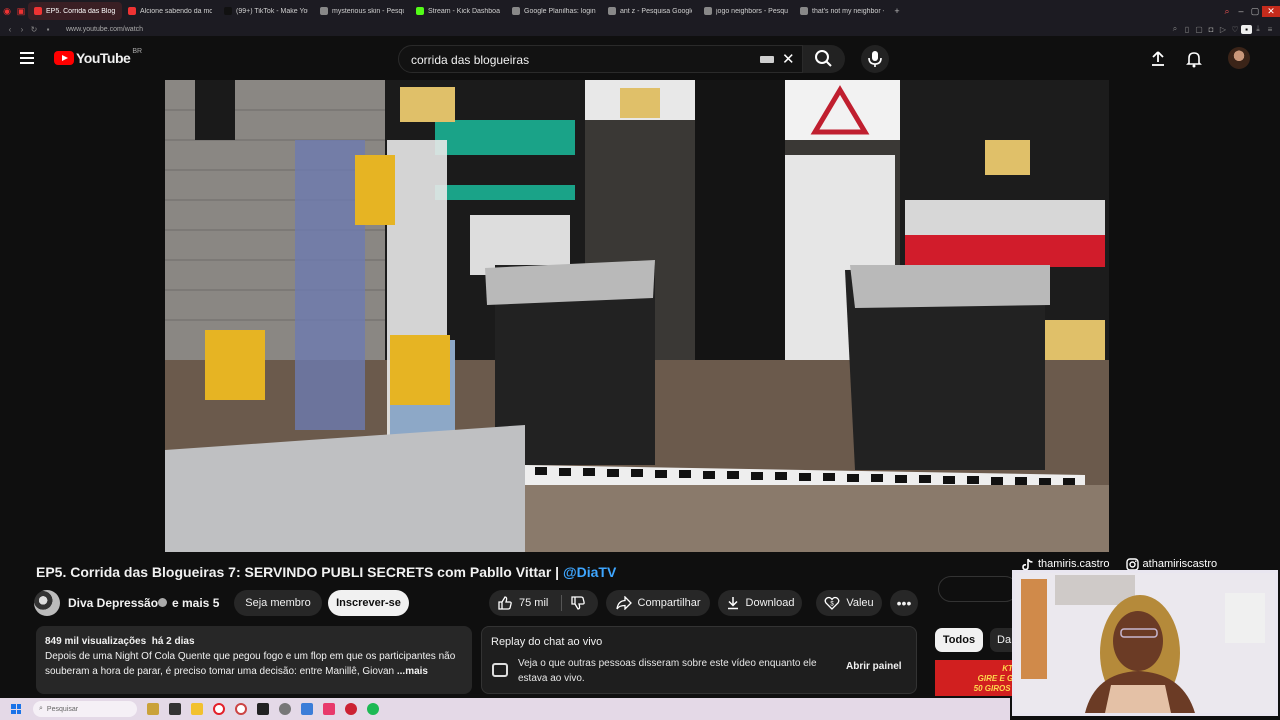 The height and width of the screenshot is (720, 1280). Describe the element at coordinates (113, 603) in the screenshot. I see `channel-name: Diva Depressão` at that location.